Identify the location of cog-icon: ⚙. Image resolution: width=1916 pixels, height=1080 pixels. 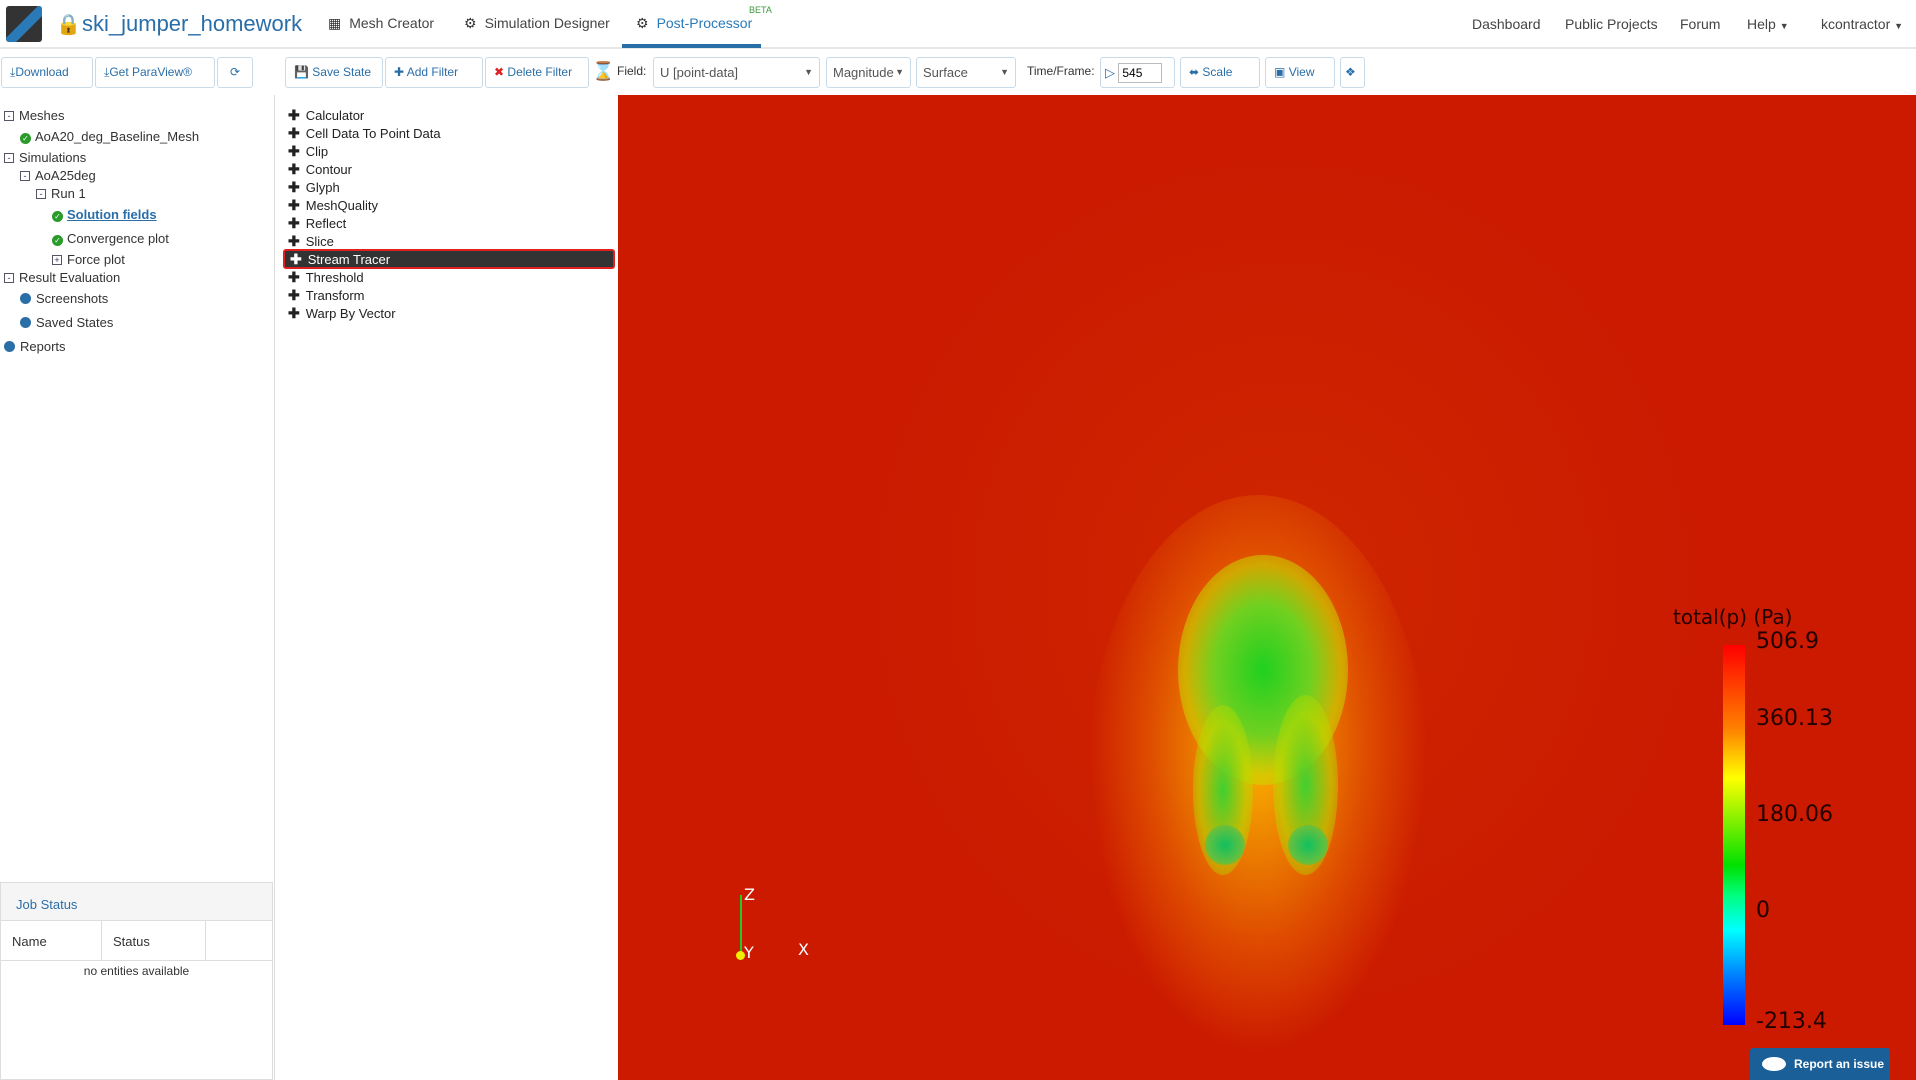
(642, 23).